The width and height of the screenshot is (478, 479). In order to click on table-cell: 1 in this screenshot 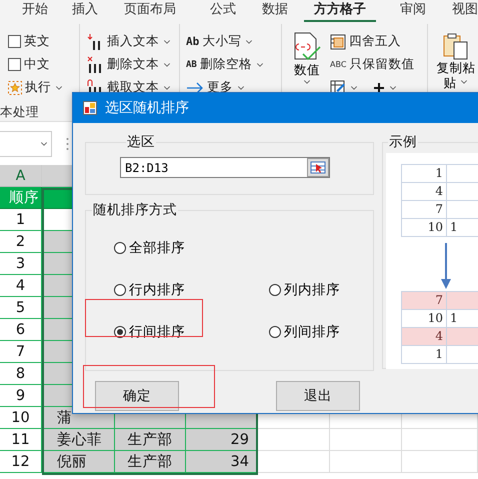, I will do `click(21, 220)`.